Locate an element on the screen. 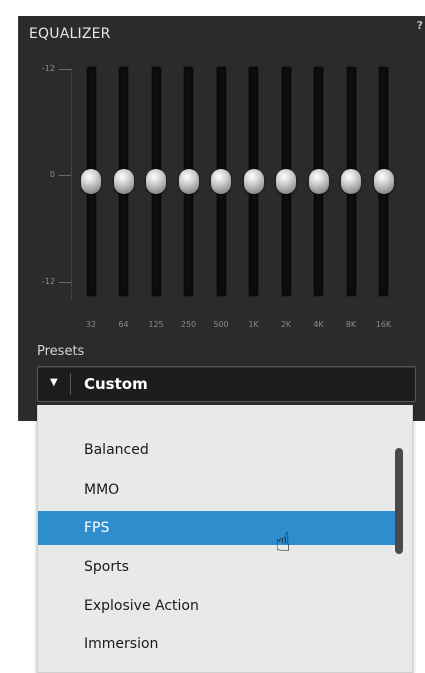  preset-option-fps: FPS is located at coordinates (220, 528).